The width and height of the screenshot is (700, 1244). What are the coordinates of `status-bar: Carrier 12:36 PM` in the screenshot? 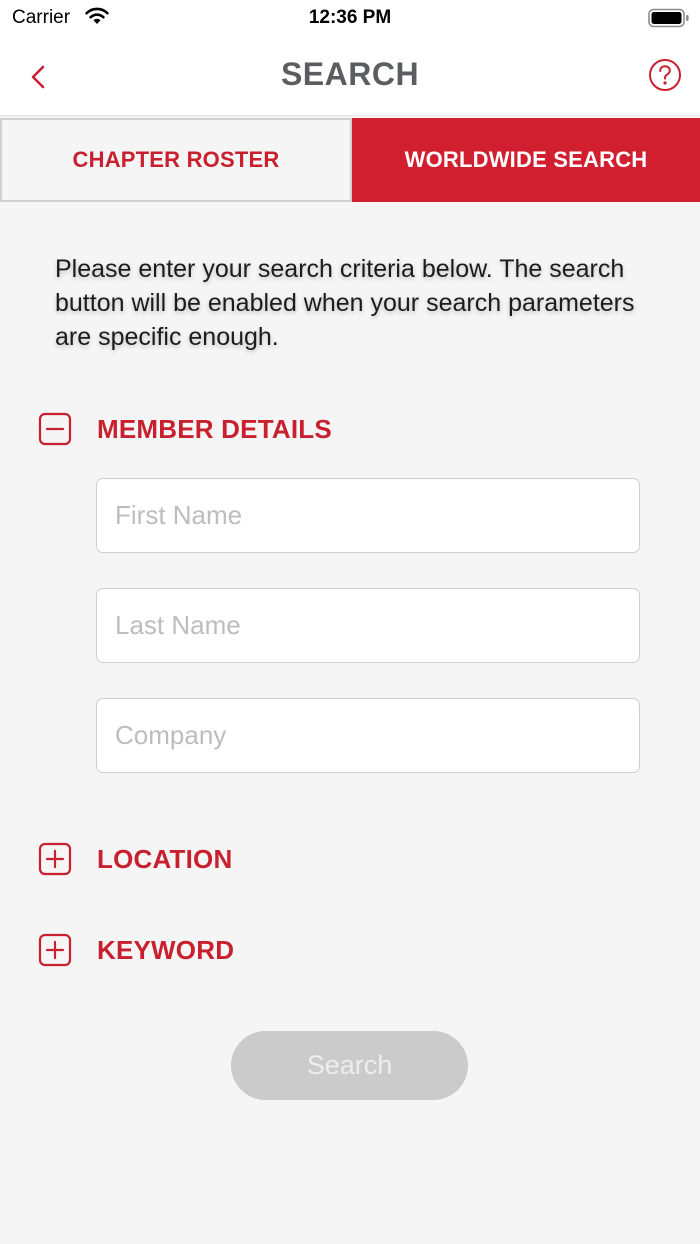 It's located at (350, 18).